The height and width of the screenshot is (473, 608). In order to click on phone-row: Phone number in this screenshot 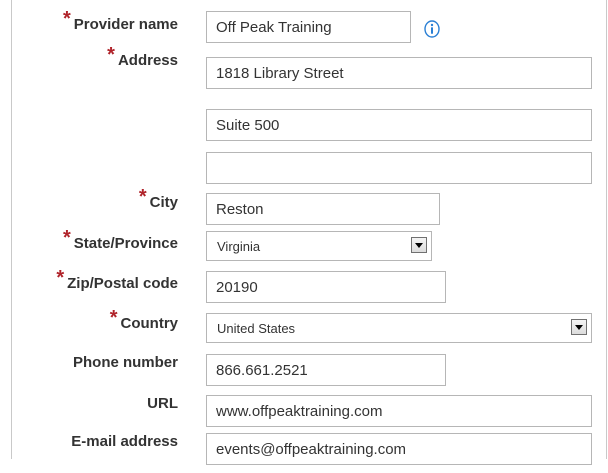, I will do `click(304, 374)`.